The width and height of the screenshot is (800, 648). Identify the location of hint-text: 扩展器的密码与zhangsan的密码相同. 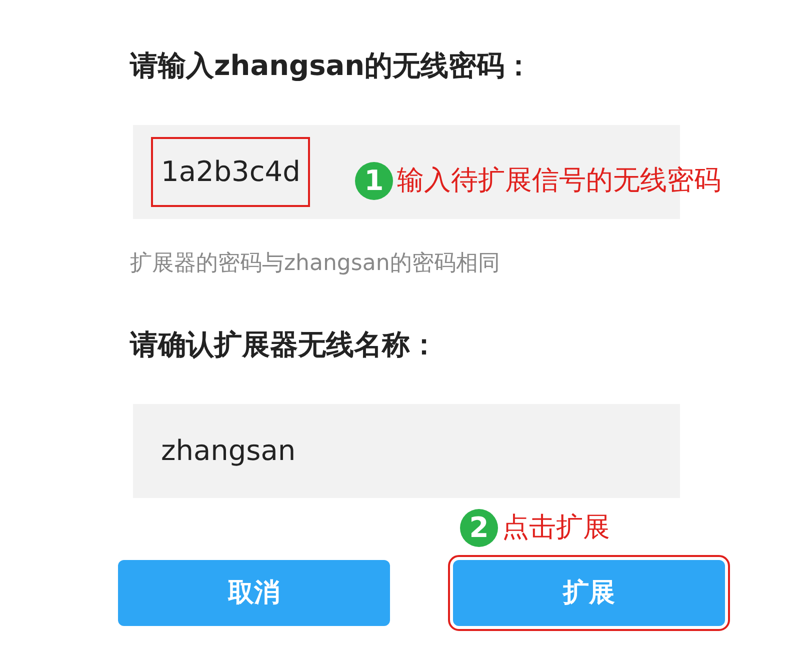
(315, 264).